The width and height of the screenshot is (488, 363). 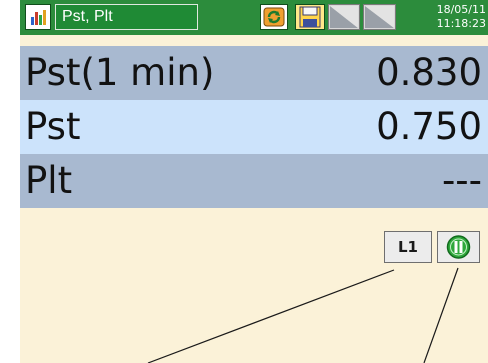 I want to click on row-label: Pst(1 min), so click(x=120, y=72).